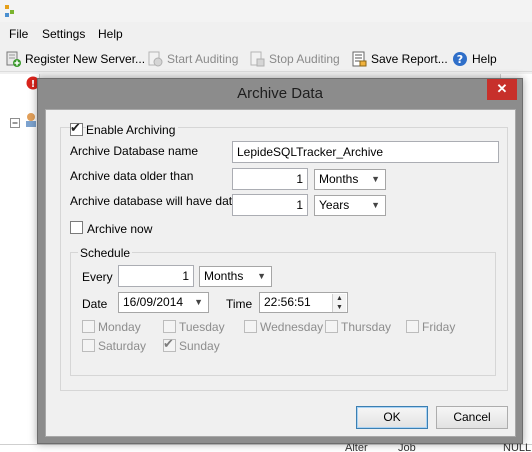 The width and height of the screenshot is (532, 452). What do you see at coordinates (155, 59) in the screenshot?
I see `start-auditing-icon` at bounding box center [155, 59].